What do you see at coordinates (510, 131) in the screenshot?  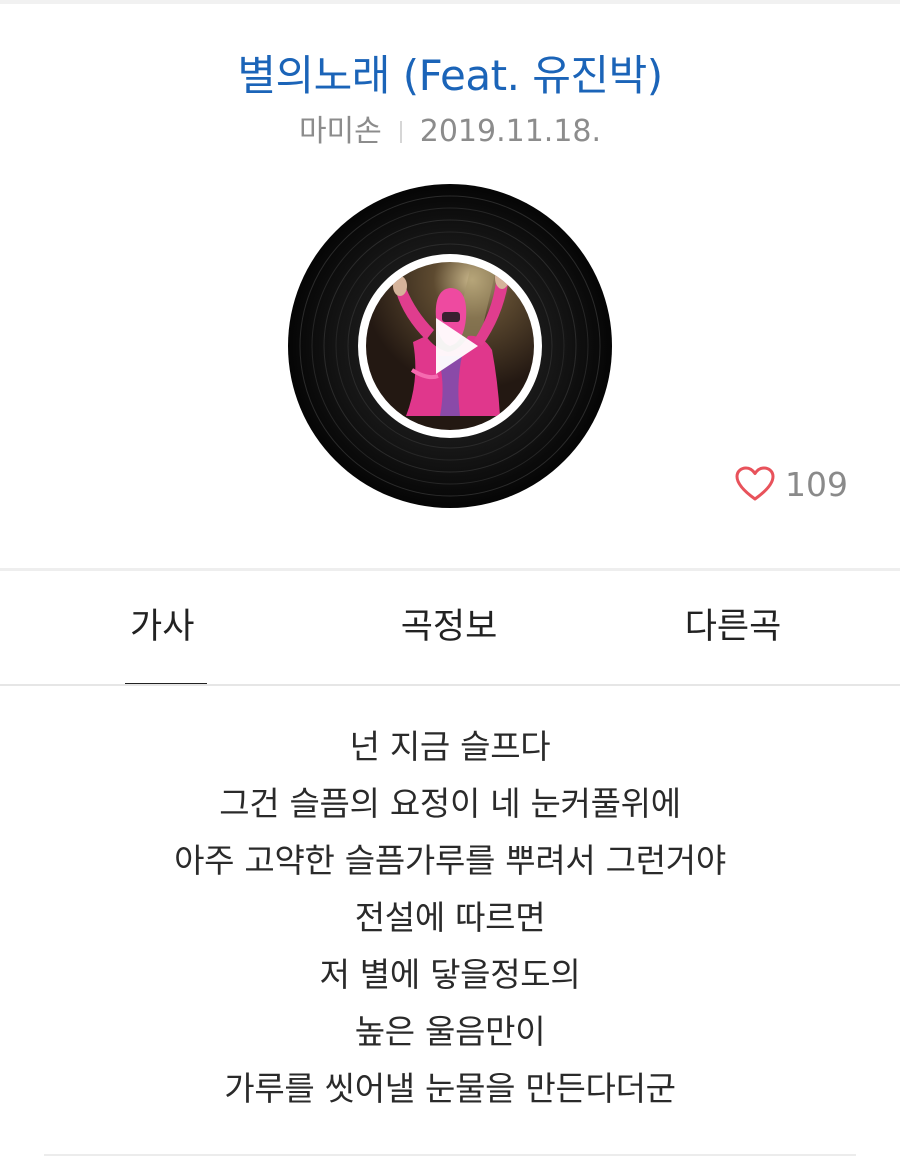 I see `release-date: 2019.11.18.` at bounding box center [510, 131].